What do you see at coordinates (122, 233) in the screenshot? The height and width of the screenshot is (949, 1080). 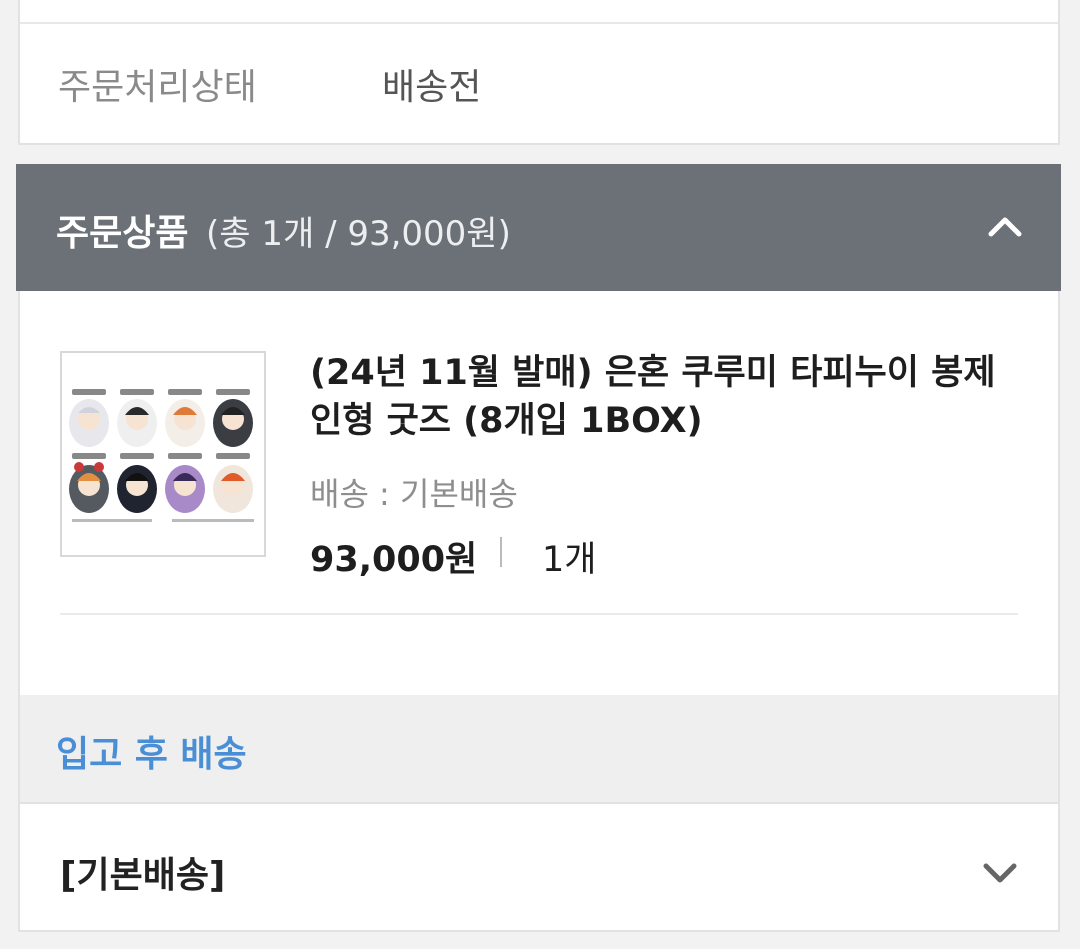 I see `order-items-title: 주문상품` at bounding box center [122, 233].